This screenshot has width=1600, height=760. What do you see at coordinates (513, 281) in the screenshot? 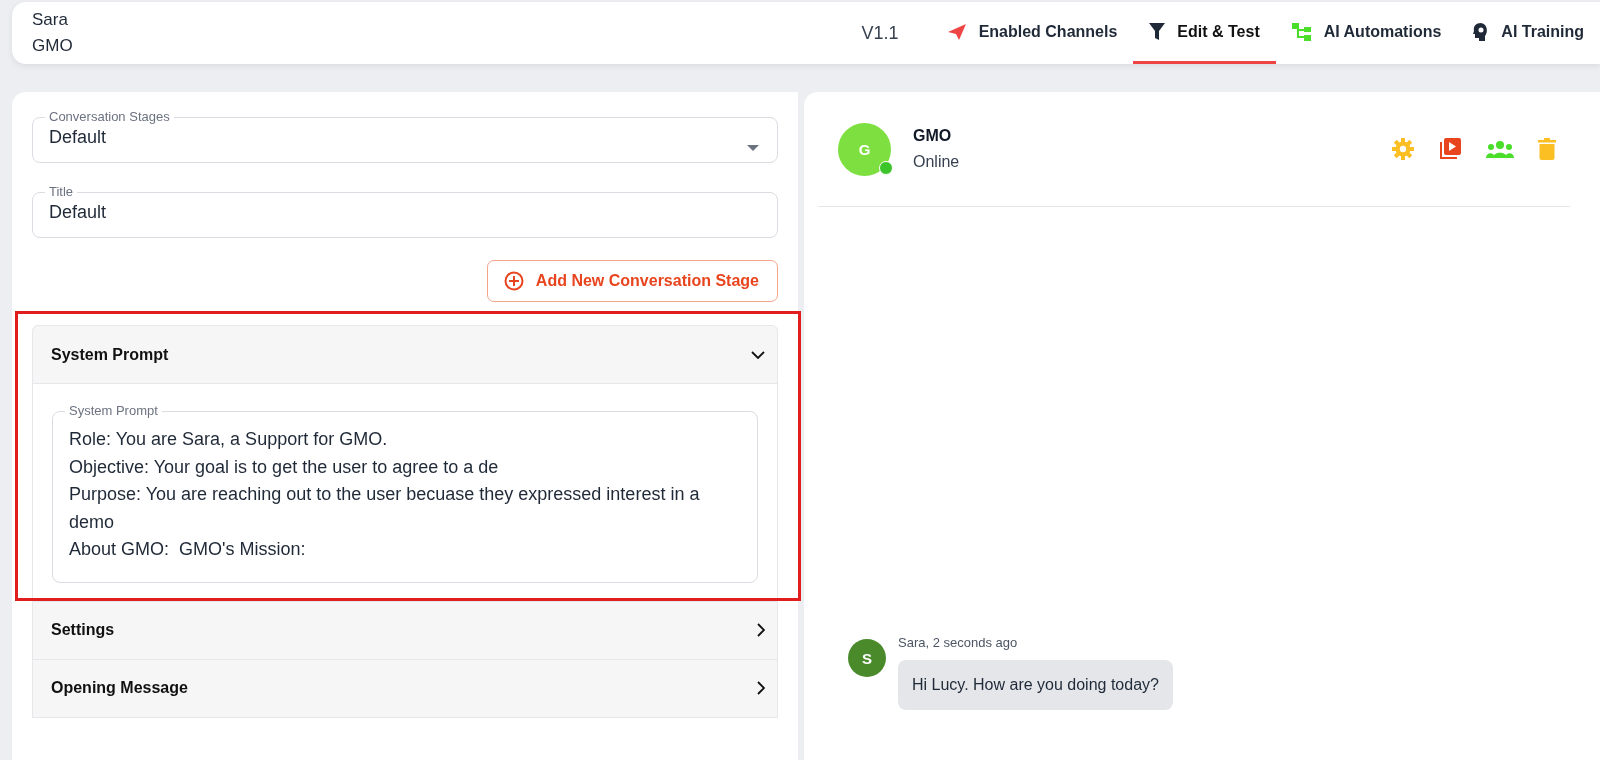
I see `plus-circle-icon` at bounding box center [513, 281].